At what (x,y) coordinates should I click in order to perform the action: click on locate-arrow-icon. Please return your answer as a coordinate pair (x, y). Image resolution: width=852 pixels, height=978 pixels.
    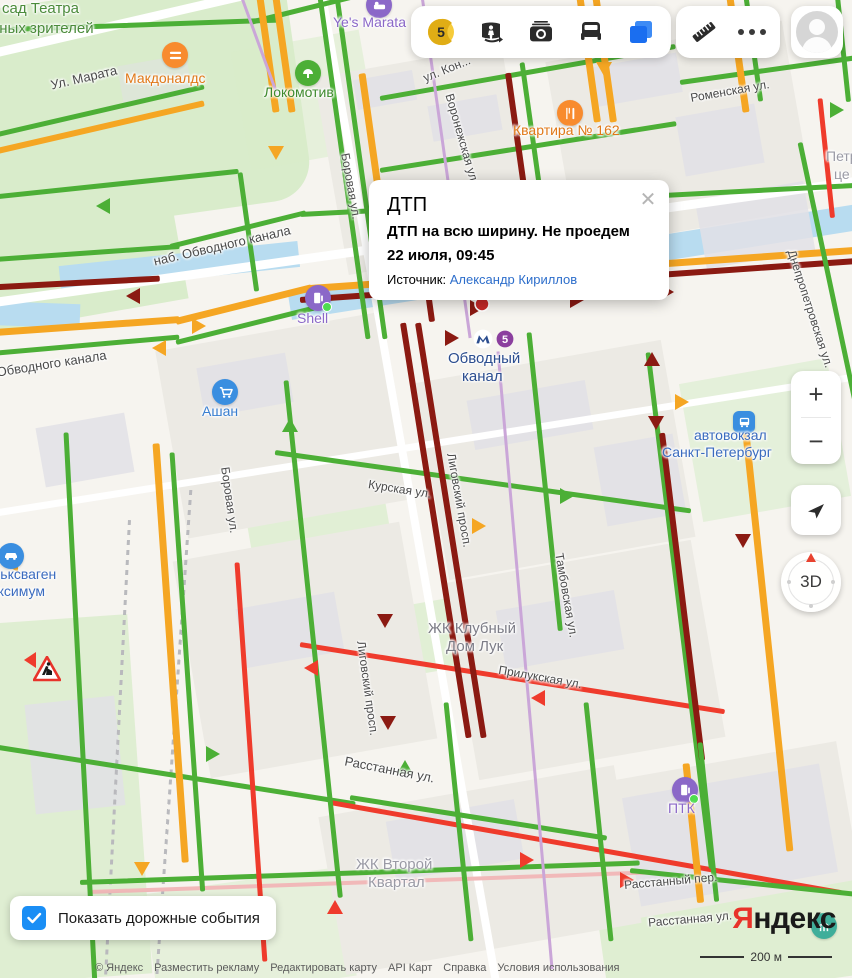
    Looking at the image, I should click on (816, 511).